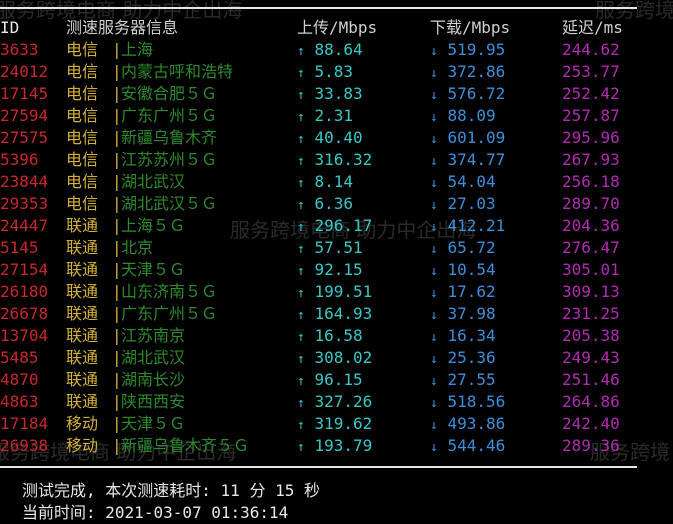 Image resolution: width=673 pixels, height=524 pixels. I want to click on upload-speed: ↑ 308.02, so click(334, 359).